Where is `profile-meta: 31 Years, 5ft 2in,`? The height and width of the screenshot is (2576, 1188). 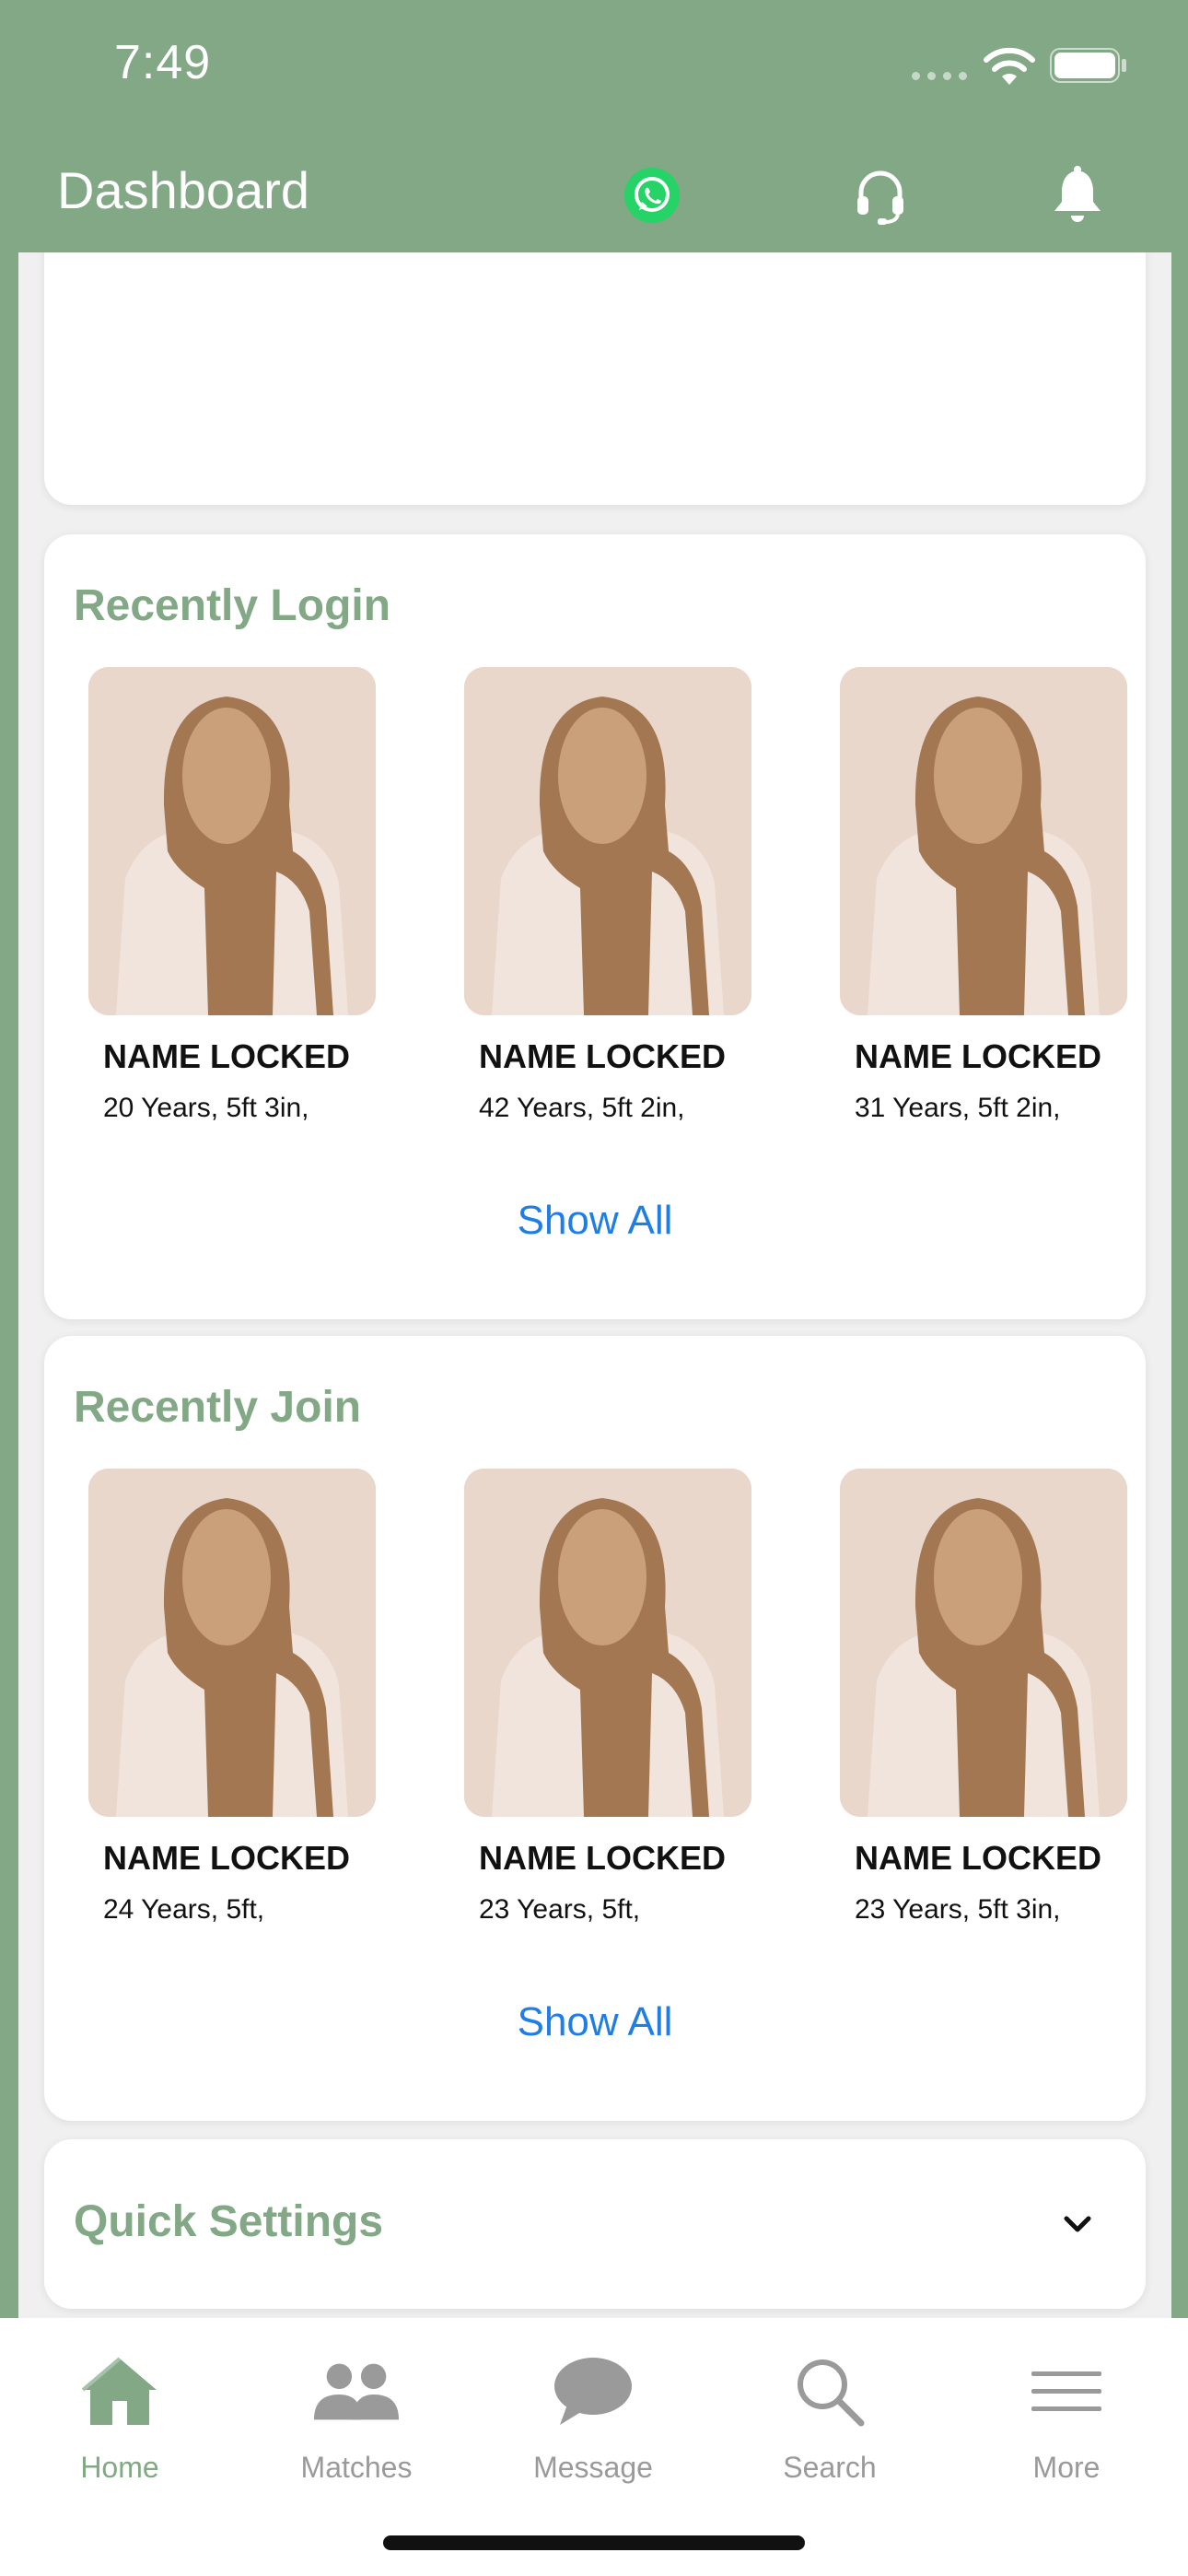
profile-meta: 31 Years, 5ft 2in, is located at coordinates (958, 1108).